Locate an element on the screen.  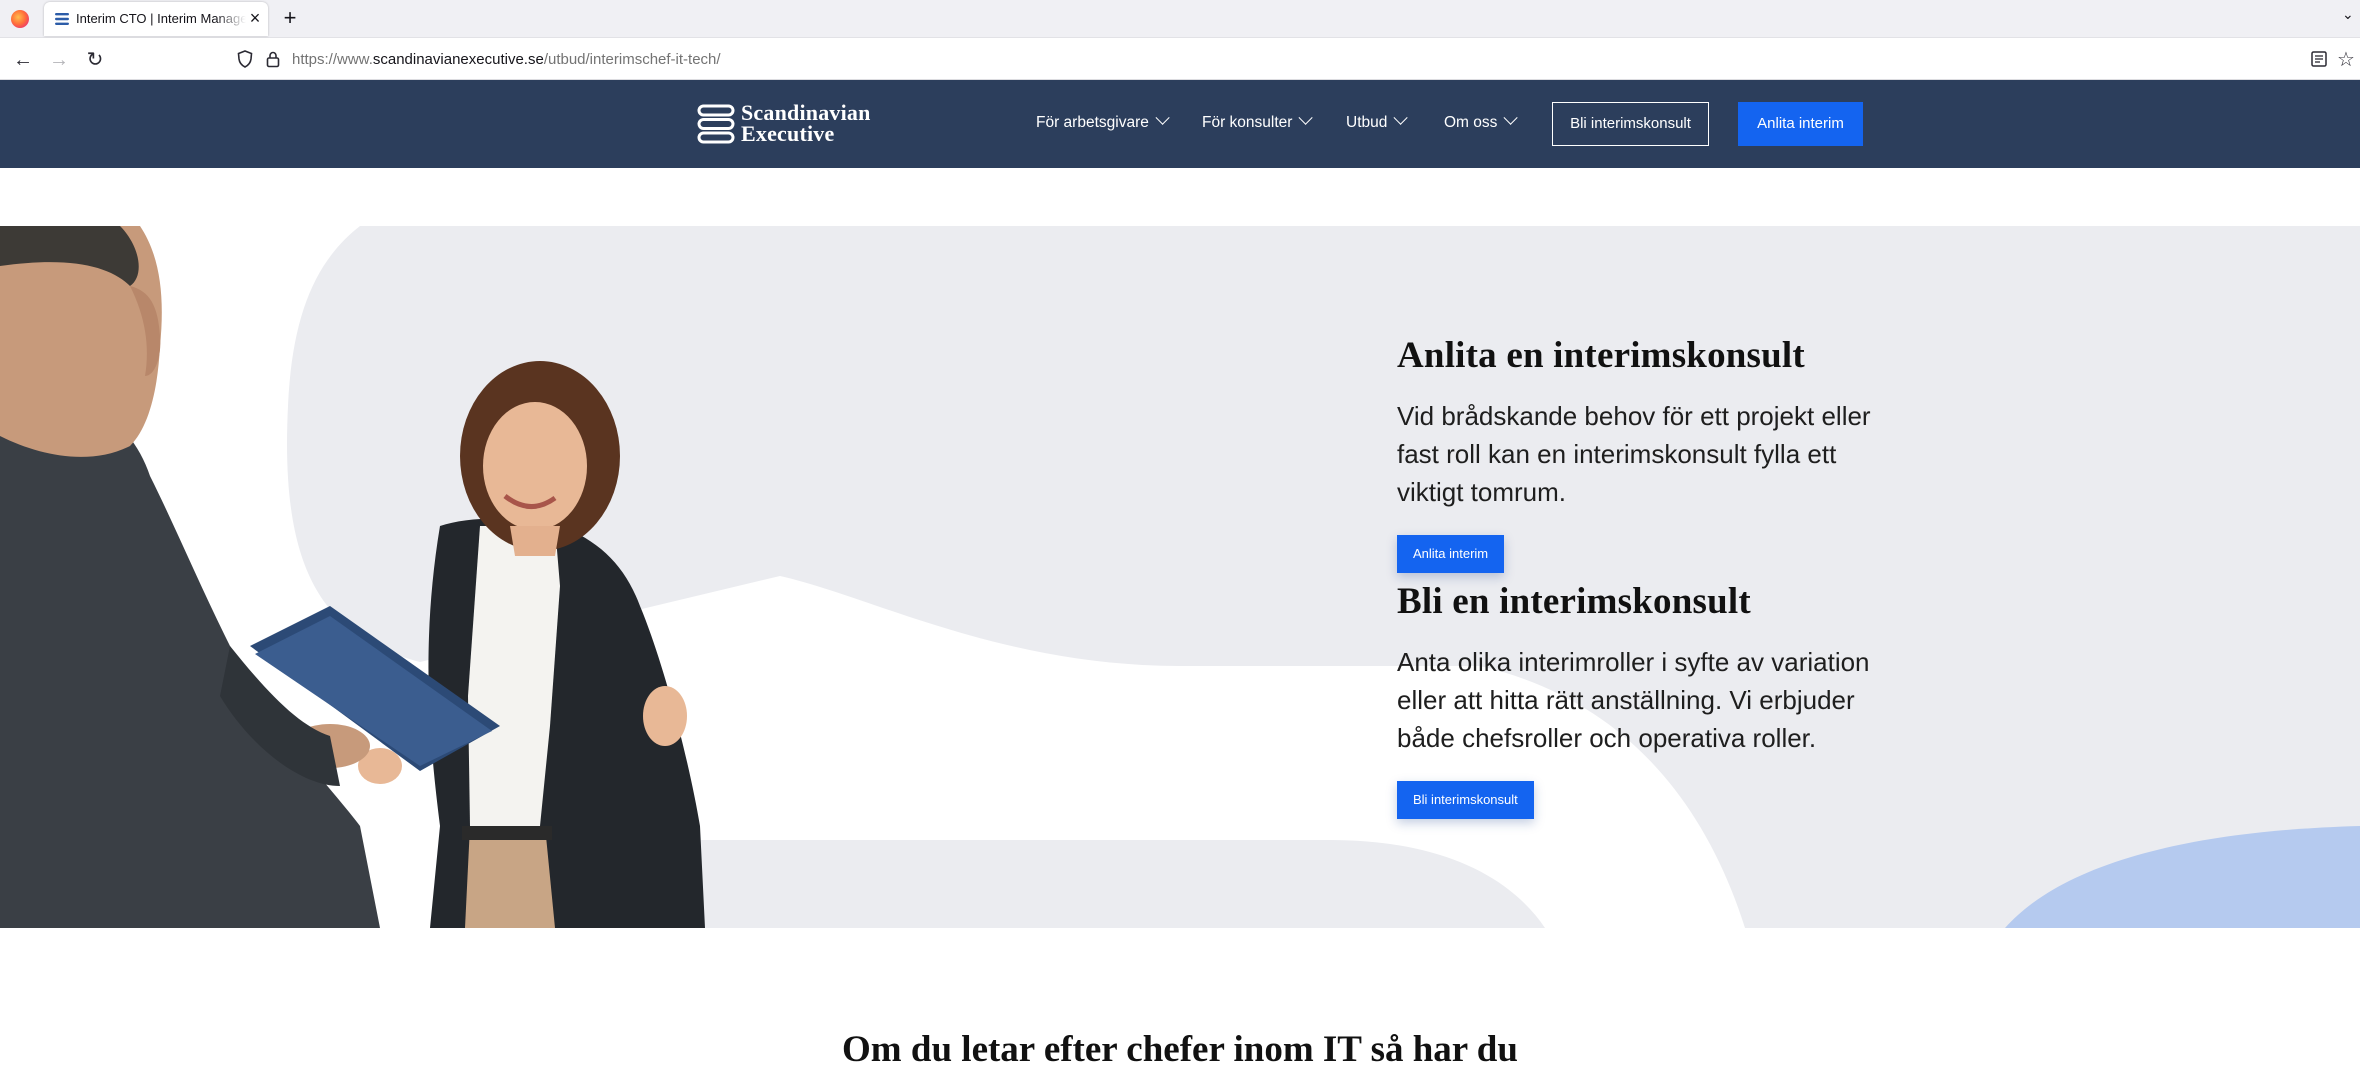
menu-item-om-oss: Om oss is located at coordinates (1481, 121).